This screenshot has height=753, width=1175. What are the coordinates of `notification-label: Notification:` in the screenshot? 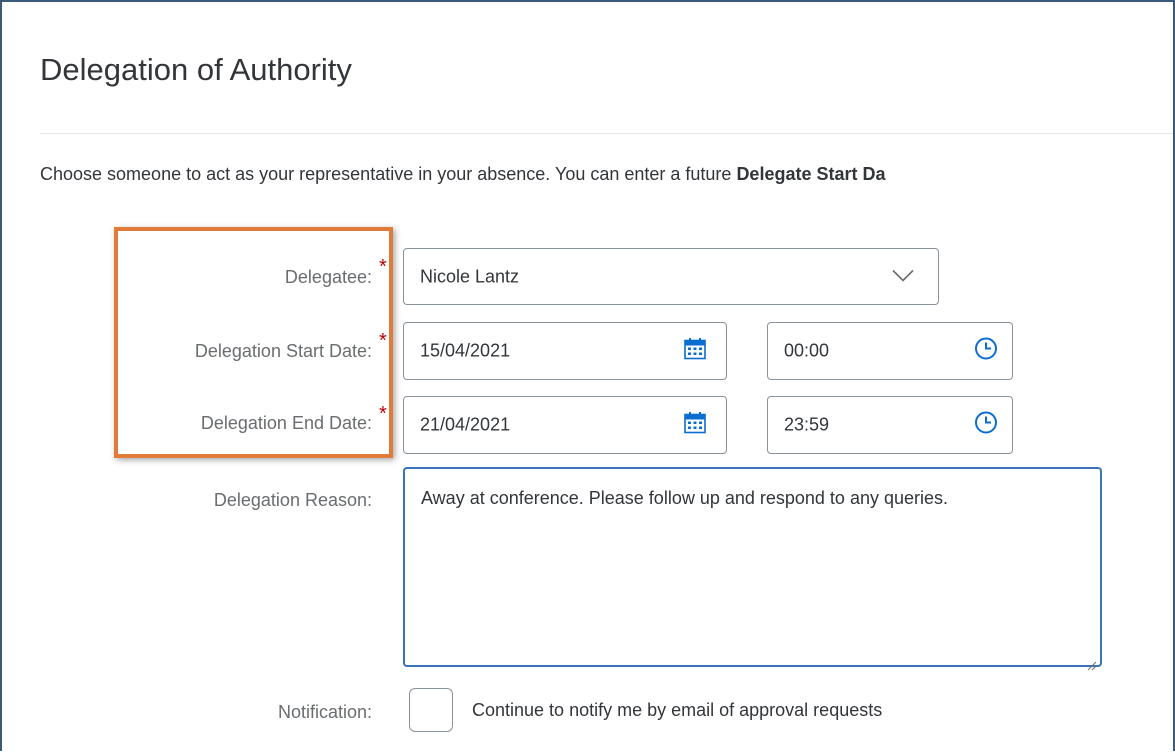 It's located at (324, 712).